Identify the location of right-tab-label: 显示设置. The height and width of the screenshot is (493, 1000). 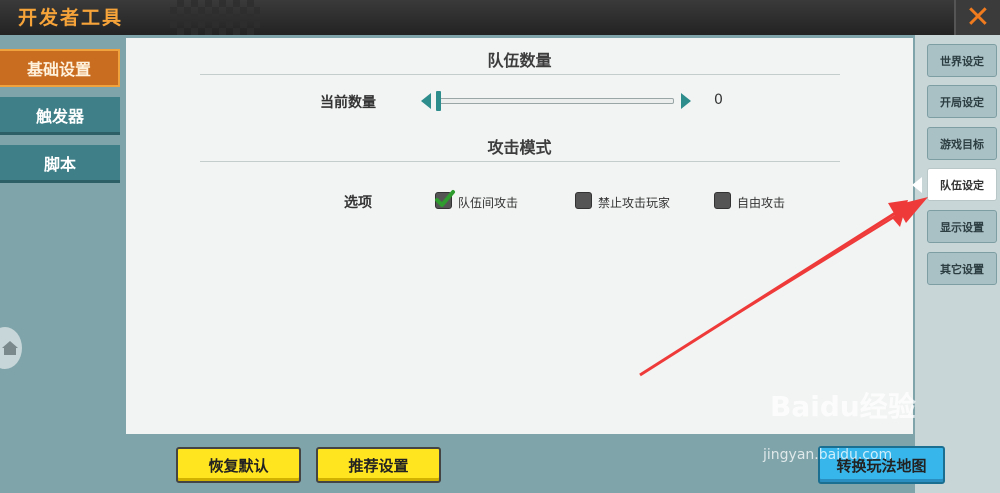
(962, 227).